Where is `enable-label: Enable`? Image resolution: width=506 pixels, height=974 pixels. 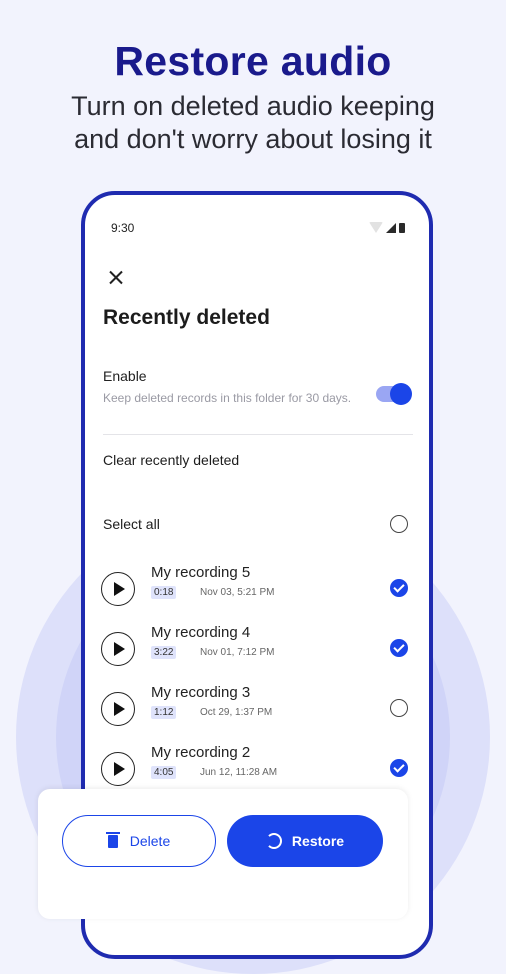
enable-label: Enable is located at coordinates (125, 376).